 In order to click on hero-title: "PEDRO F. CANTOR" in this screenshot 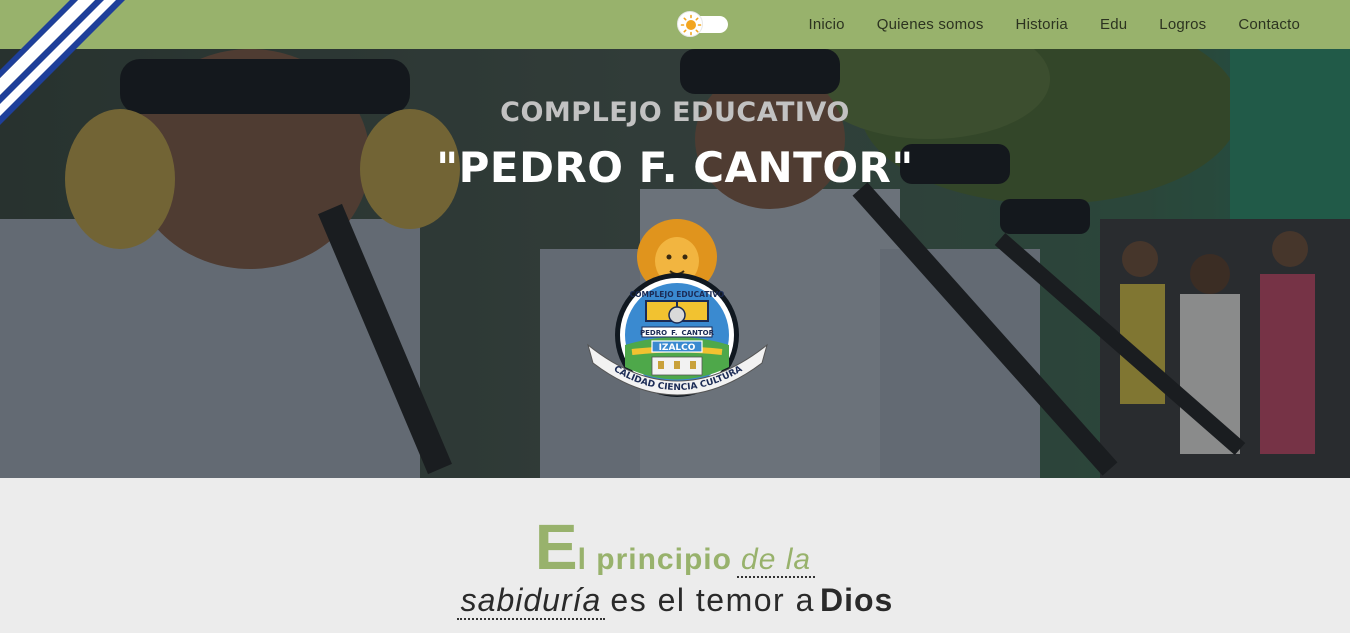, I will do `click(675, 167)`.